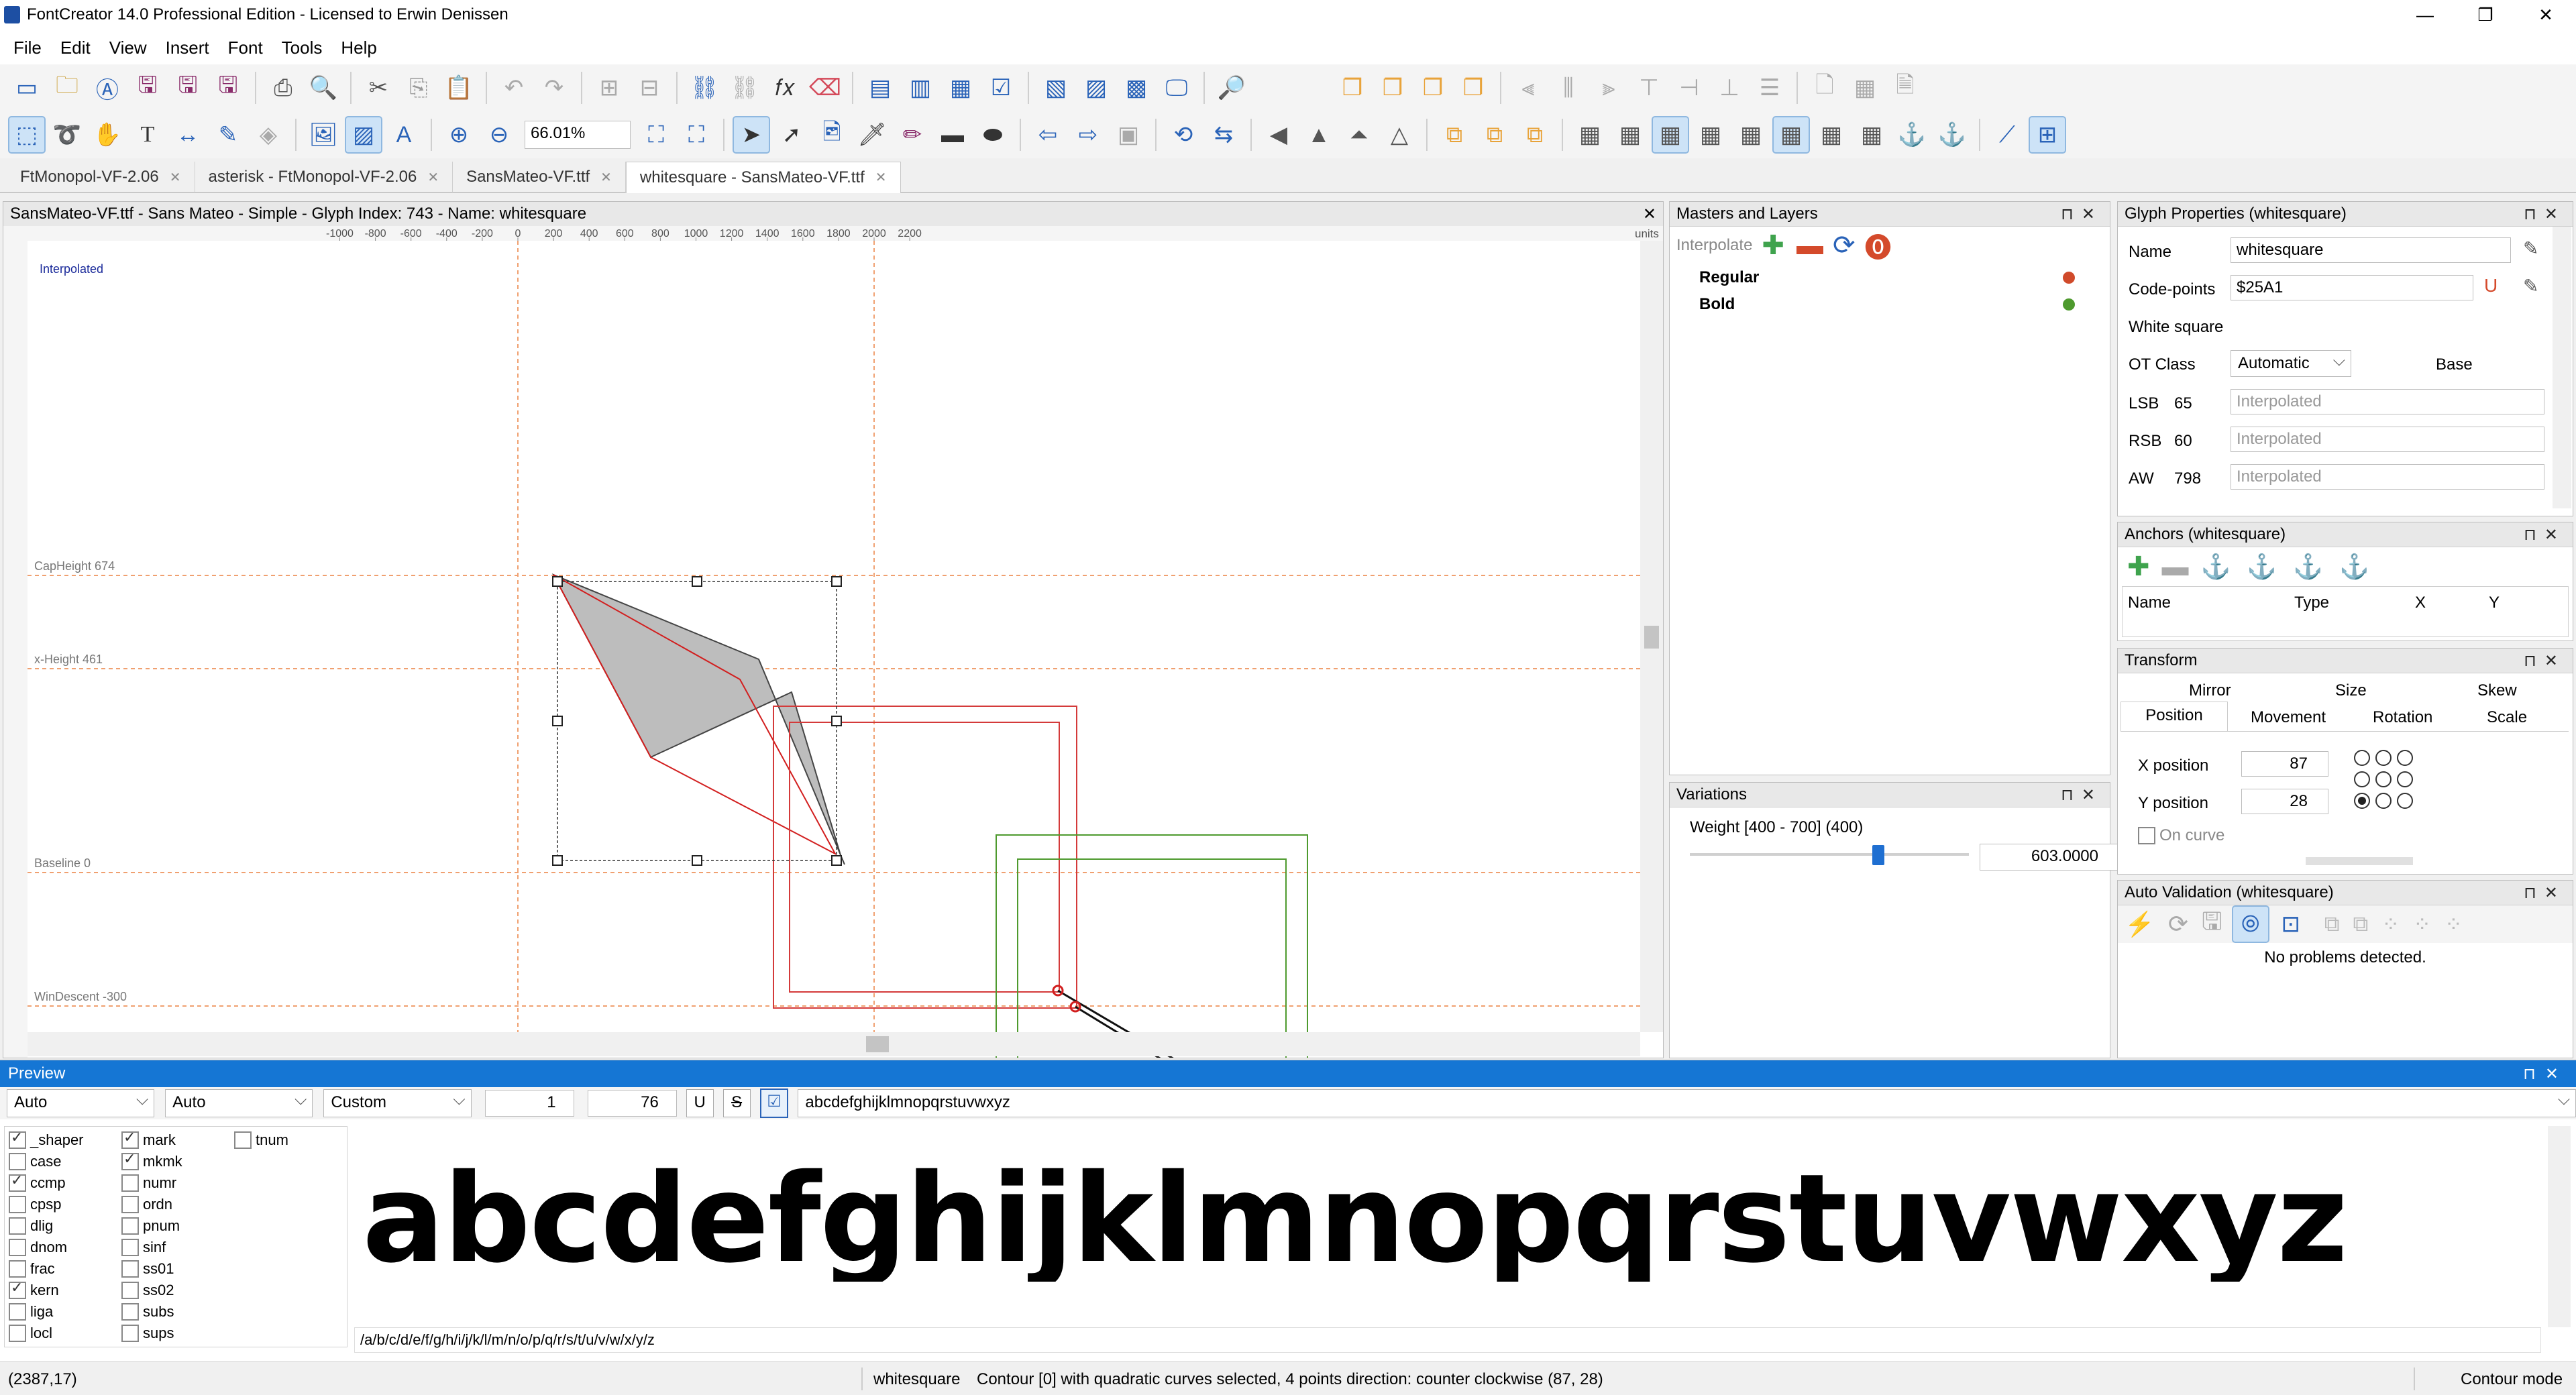  What do you see at coordinates (46, 1183) in the screenshot?
I see `feature-item-ccmp: ccmp` at bounding box center [46, 1183].